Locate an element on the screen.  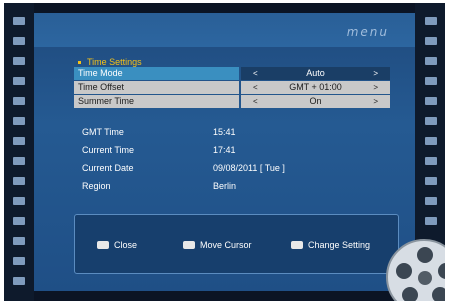
setting-value: On is located at coordinates (315, 101).